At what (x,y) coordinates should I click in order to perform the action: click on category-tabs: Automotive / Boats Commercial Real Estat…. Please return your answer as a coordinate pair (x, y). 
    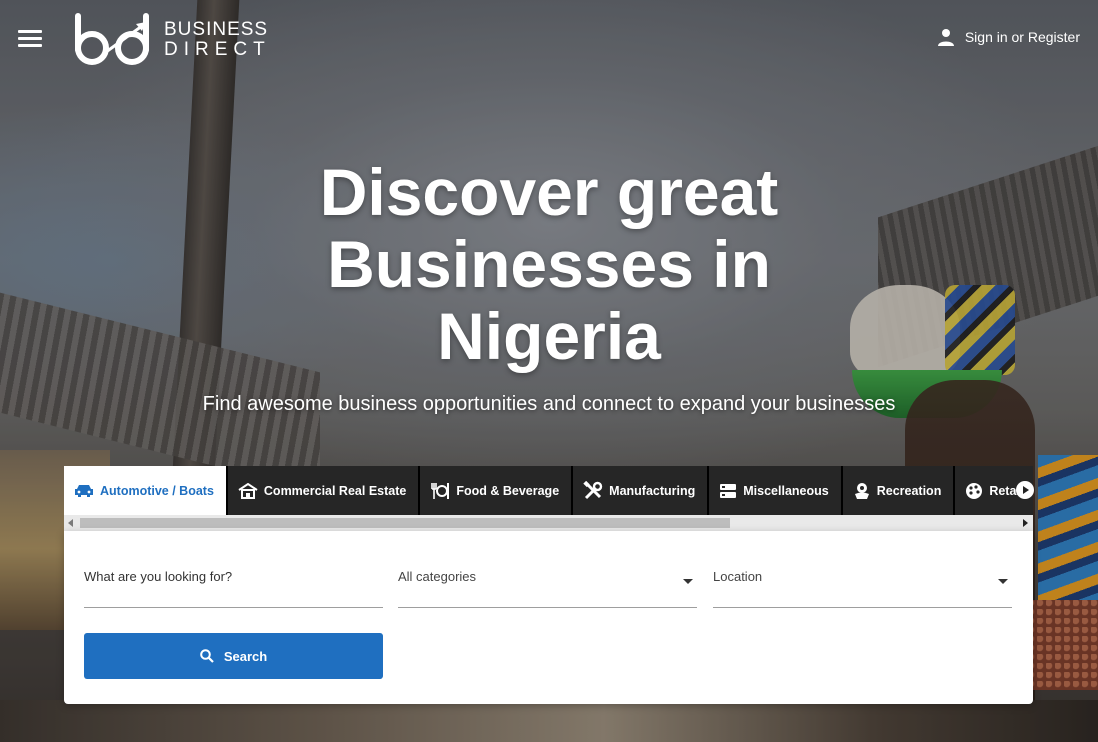
    Looking at the image, I should click on (548, 490).